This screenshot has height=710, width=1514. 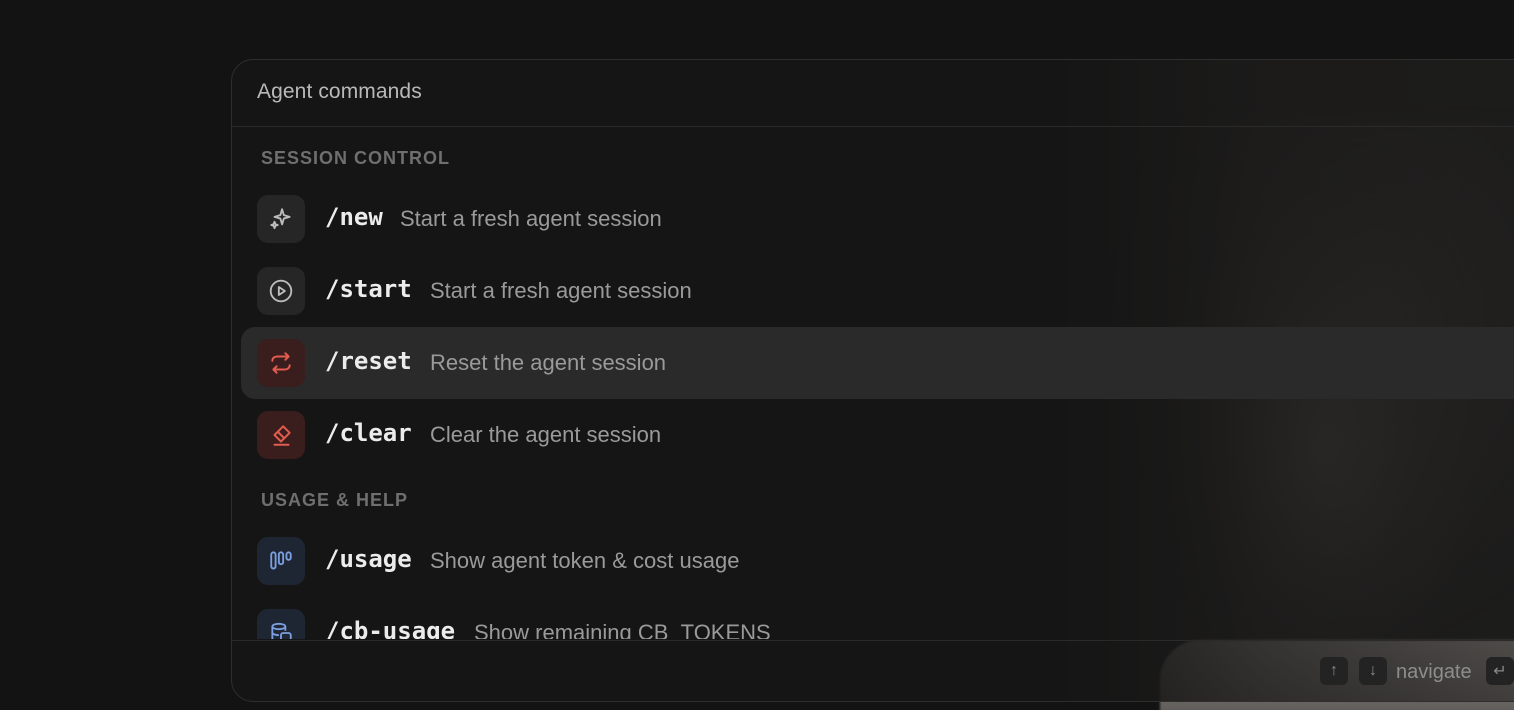 What do you see at coordinates (335, 500) in the screenshot?
I see `section-label-usage-help: USAGE & HELP` at bounding box center [335, 500].